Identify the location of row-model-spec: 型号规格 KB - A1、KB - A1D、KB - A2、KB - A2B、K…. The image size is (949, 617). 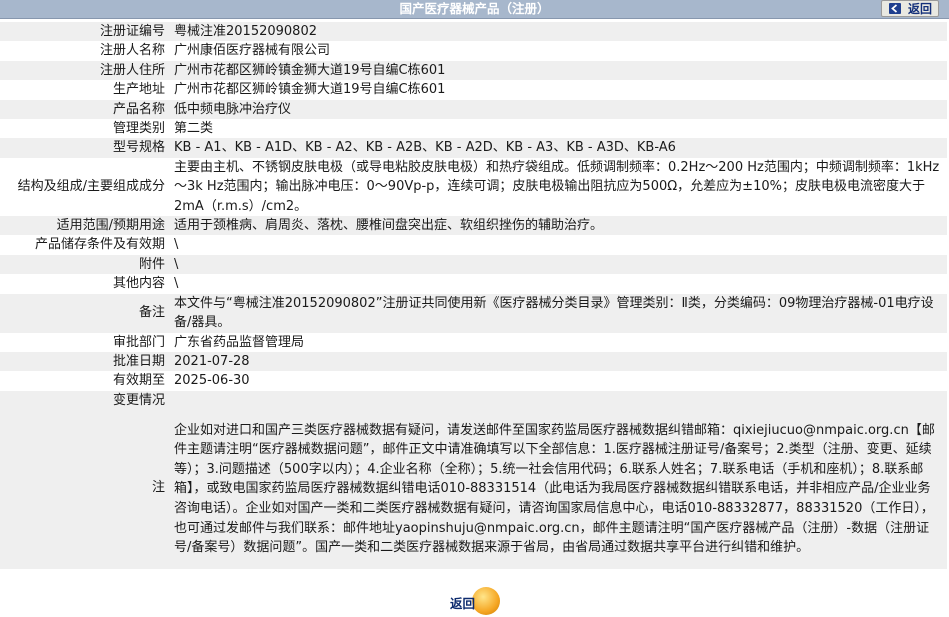
(473, 148).